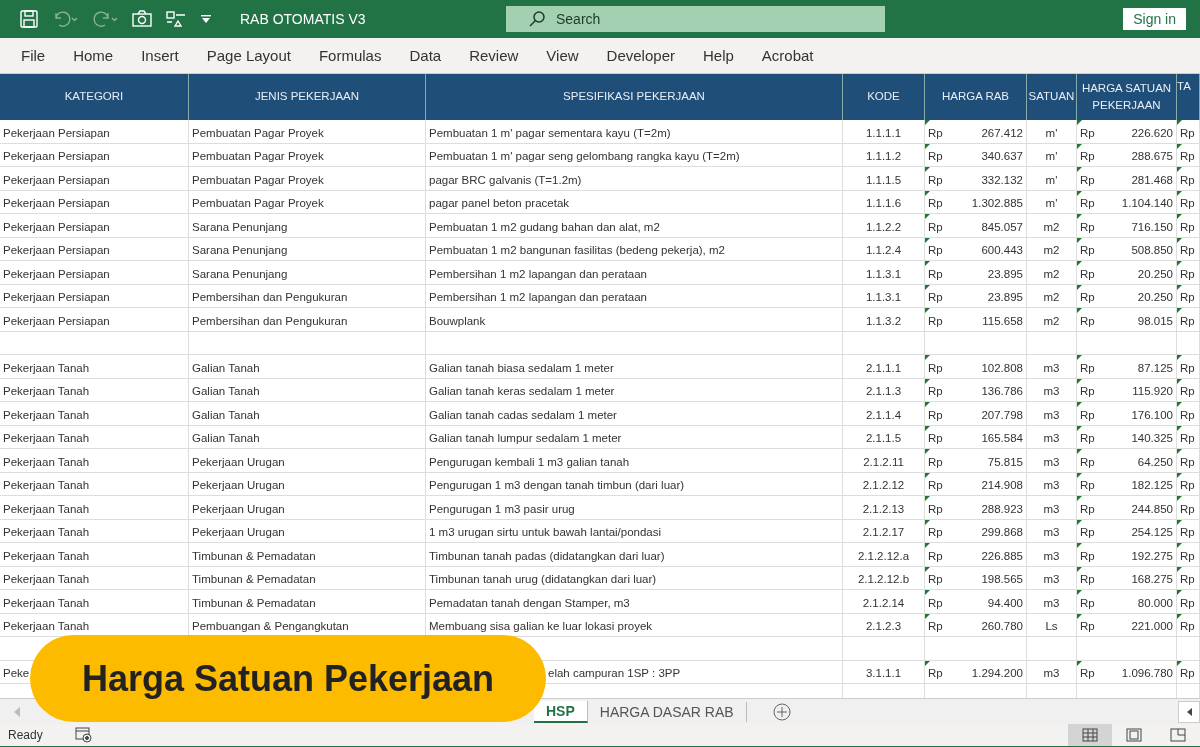 The width and height of the screenshot is (1200, 747). Describe the element at coordinates (883, 226) in the screenshot. I see `table-cell: 1.1.2.2` at that location.